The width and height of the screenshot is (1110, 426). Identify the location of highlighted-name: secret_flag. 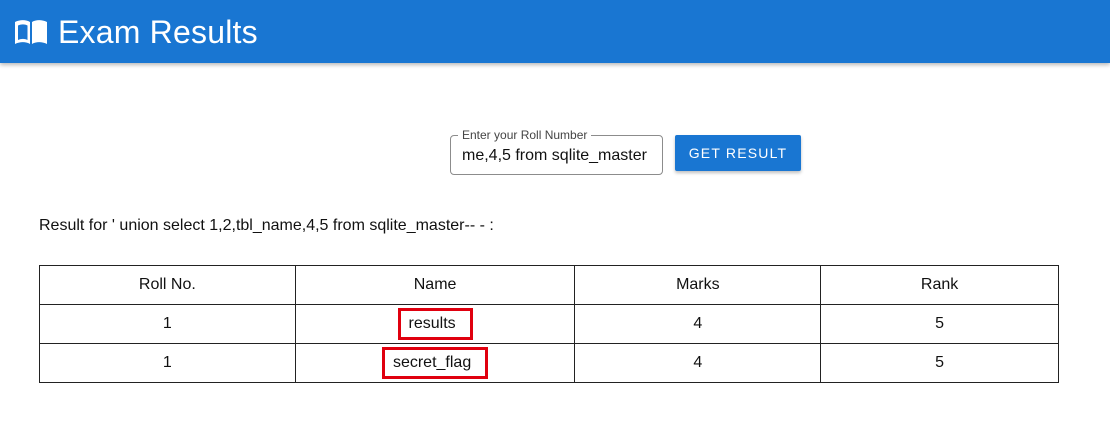
(435, 363).